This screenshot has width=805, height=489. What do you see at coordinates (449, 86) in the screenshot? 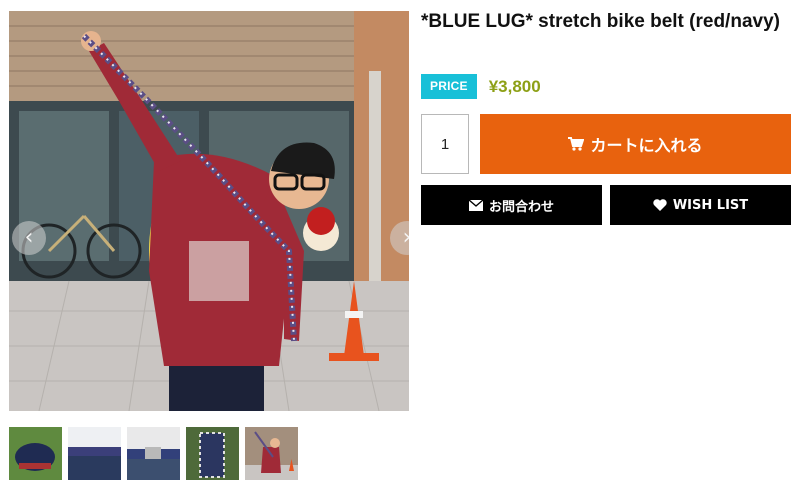
I see `price-badge: PRICE` at bounding box center [449, 86].